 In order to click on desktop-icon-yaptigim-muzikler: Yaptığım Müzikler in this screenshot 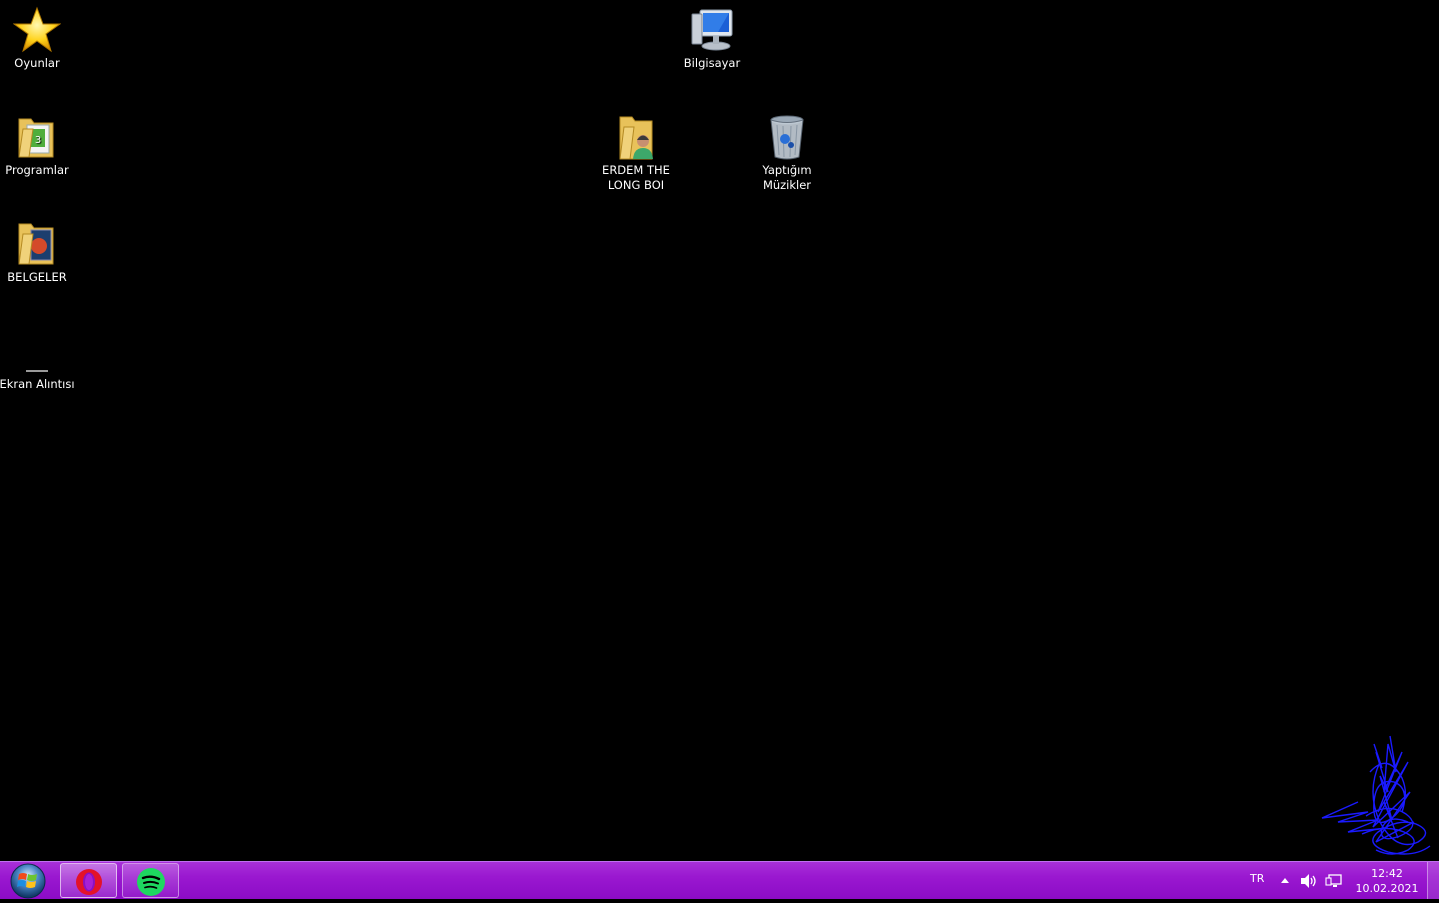, I will do `click(787, 153)`.